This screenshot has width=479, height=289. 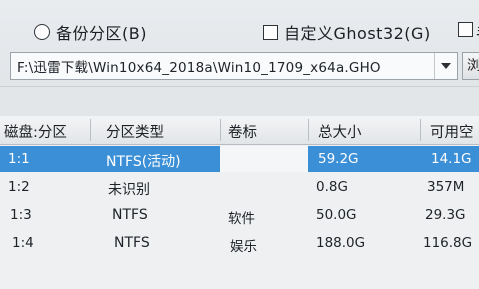 I want to click on table-header: 磁盘:分区 分区类型 卷标 总大小 可用空, so click(x=239, y=130).